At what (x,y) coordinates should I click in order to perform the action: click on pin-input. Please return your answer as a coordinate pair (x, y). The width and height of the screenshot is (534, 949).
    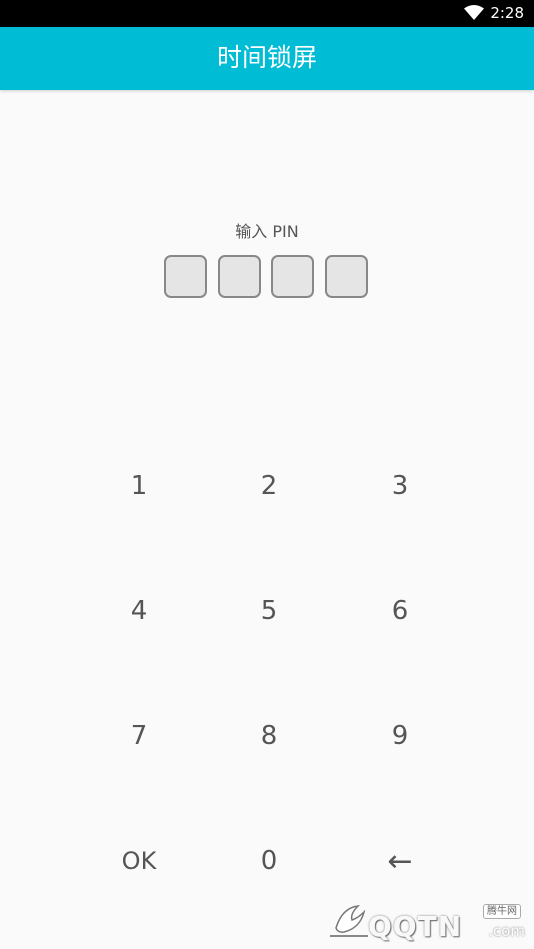
    Looking at the image, I should click on (267, 278).